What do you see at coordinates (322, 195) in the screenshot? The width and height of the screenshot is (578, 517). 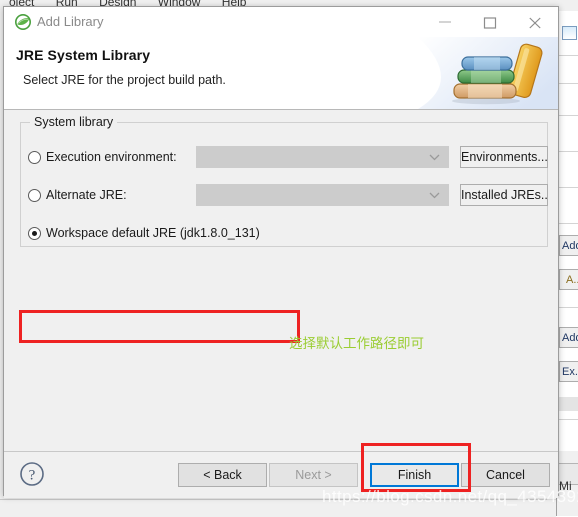 I see `alternate-jre-combo` at bounding box center [322, 195].